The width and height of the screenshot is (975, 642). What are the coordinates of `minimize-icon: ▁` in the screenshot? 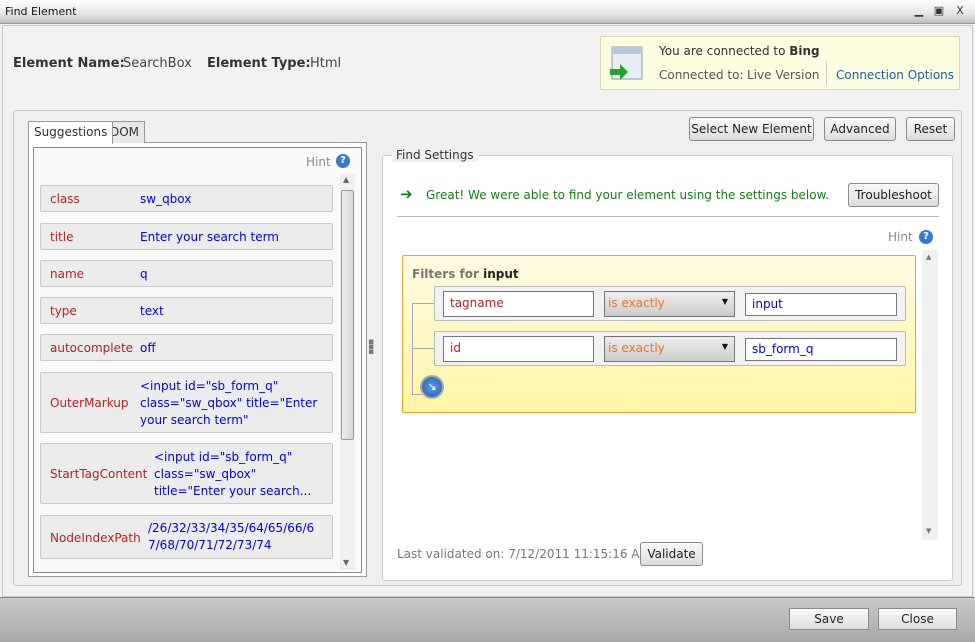 It's located at (919, 10).